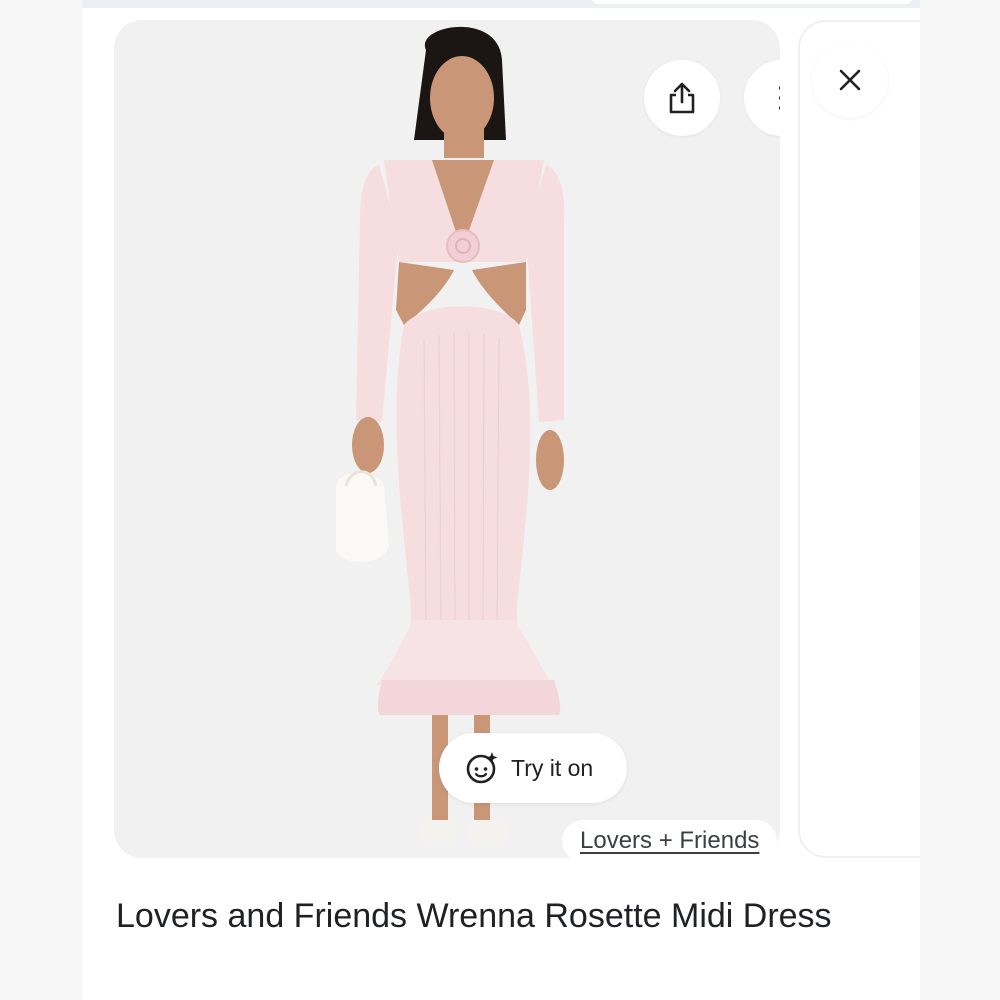 This screenshot has height=1000, width=1000. I want to click on face-sparkle-icon, so click(482, 768).